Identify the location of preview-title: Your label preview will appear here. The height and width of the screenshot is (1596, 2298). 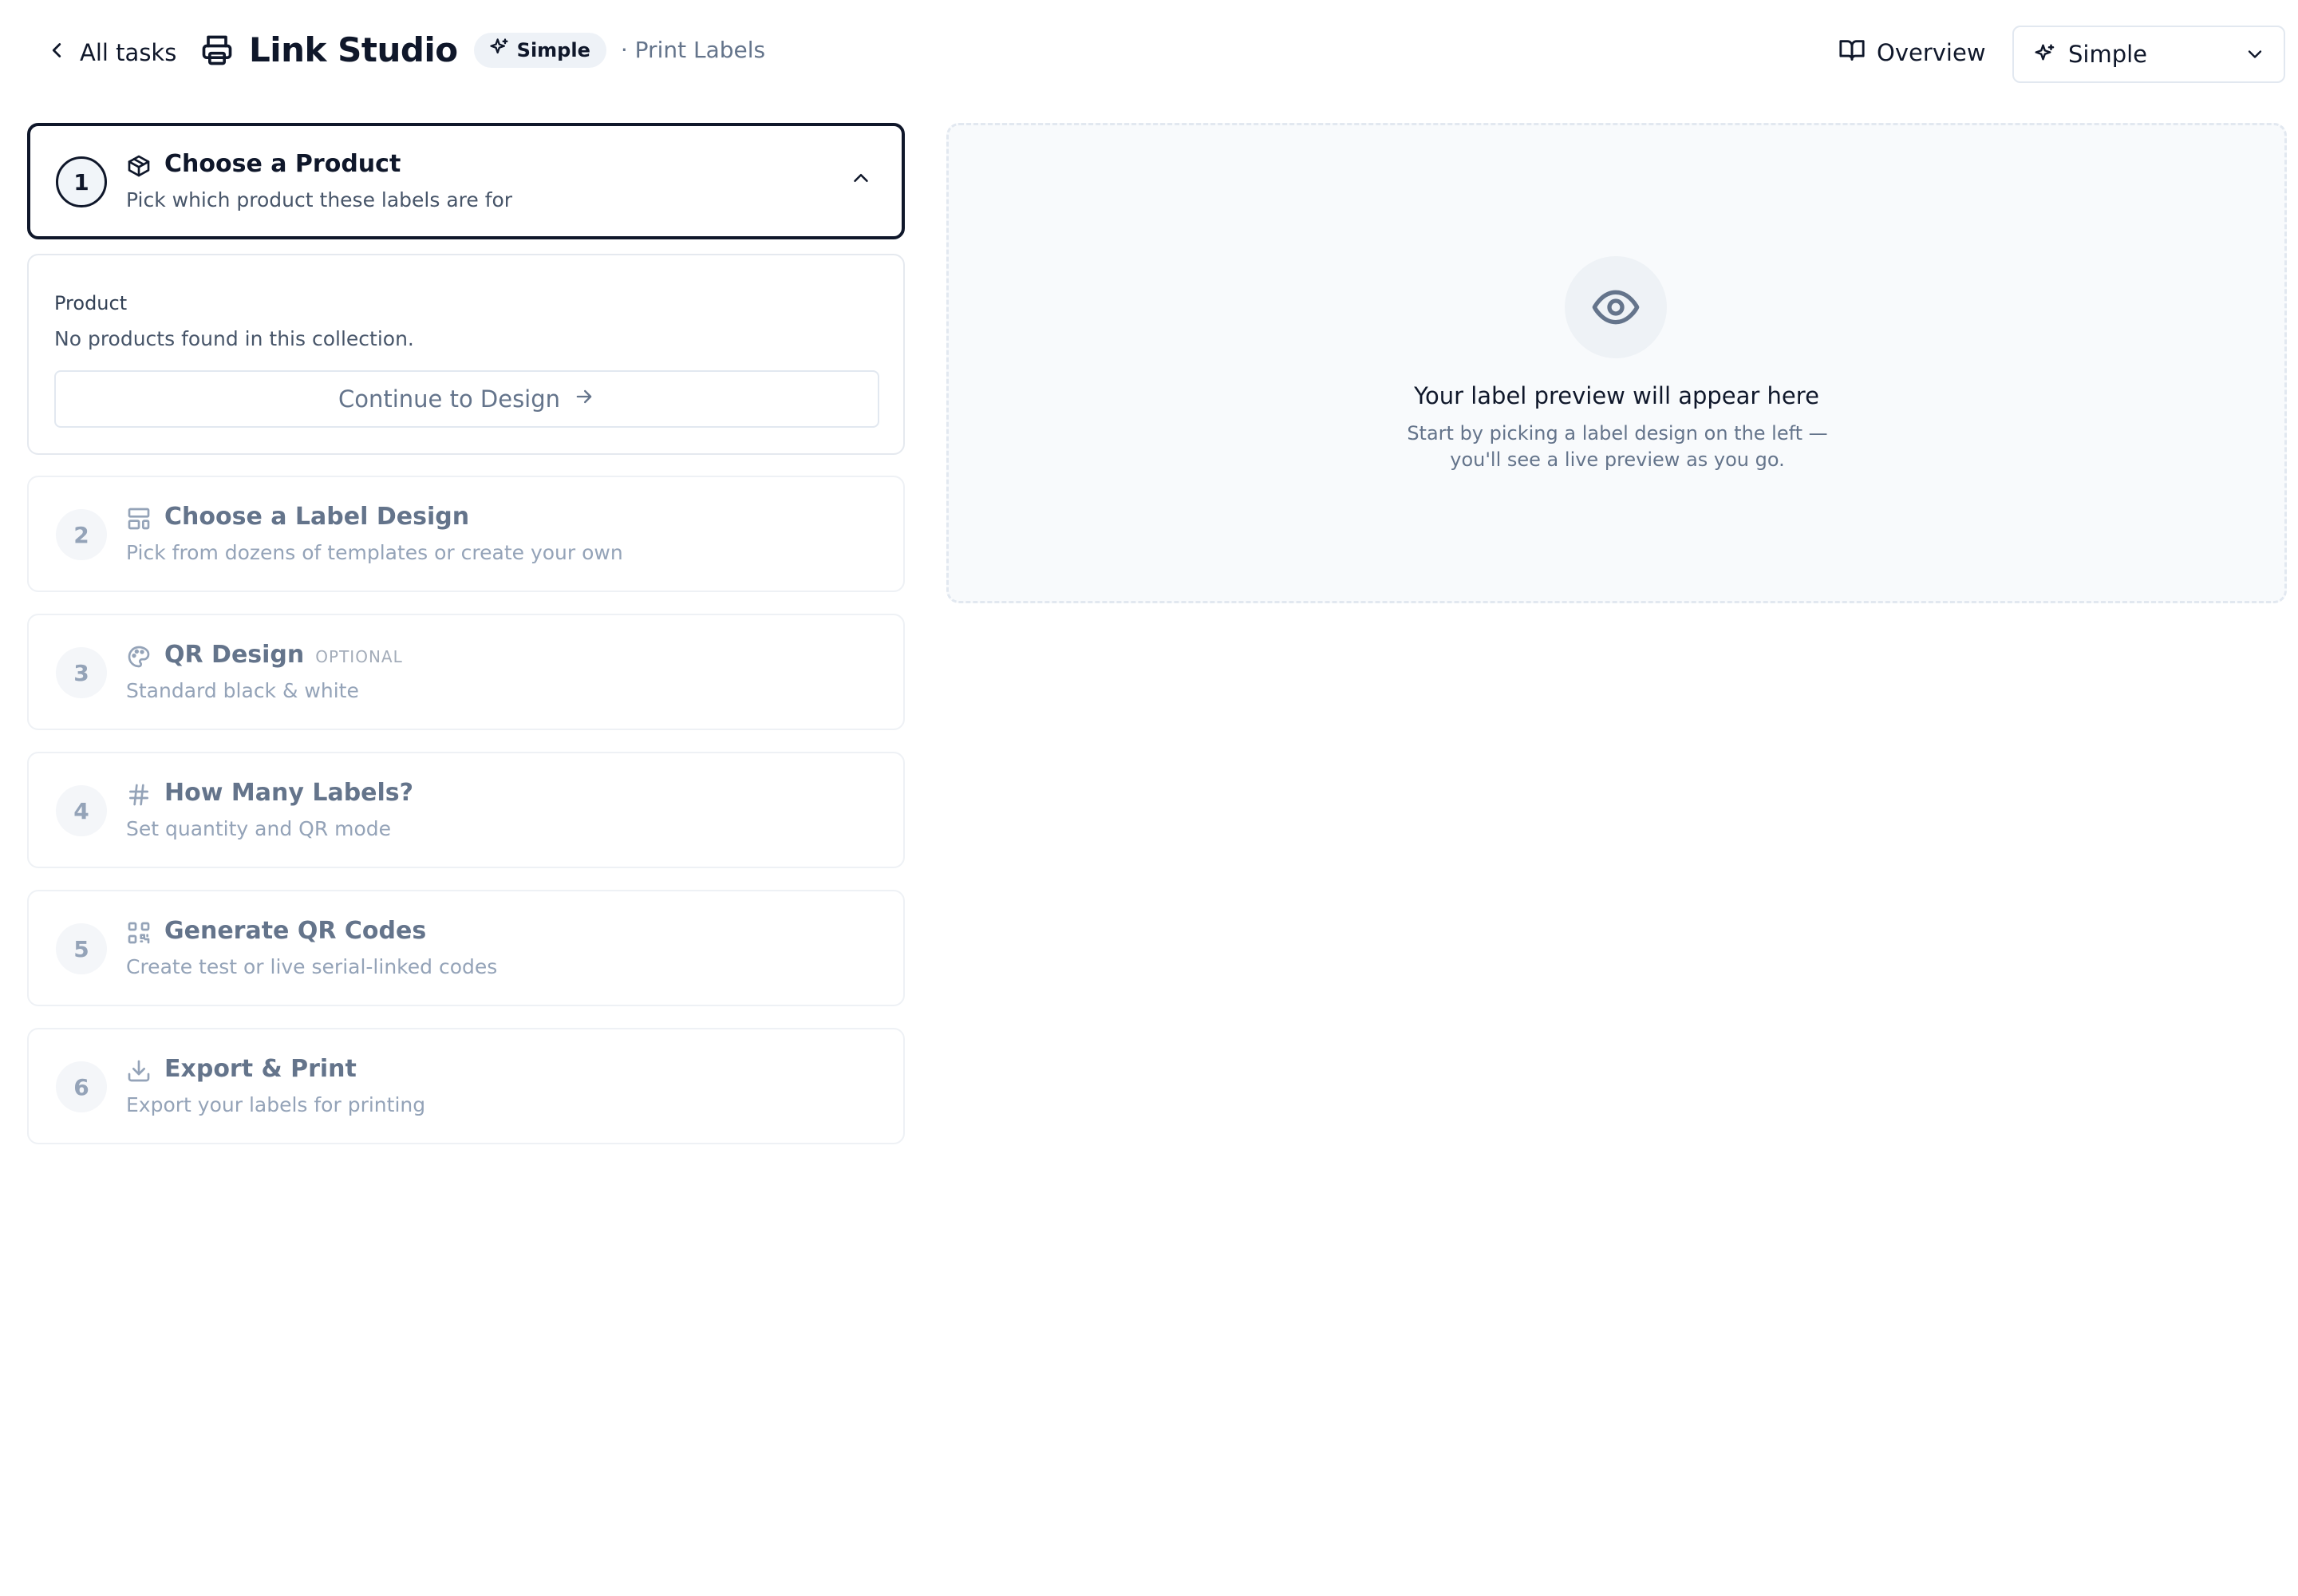
(1617, 395).